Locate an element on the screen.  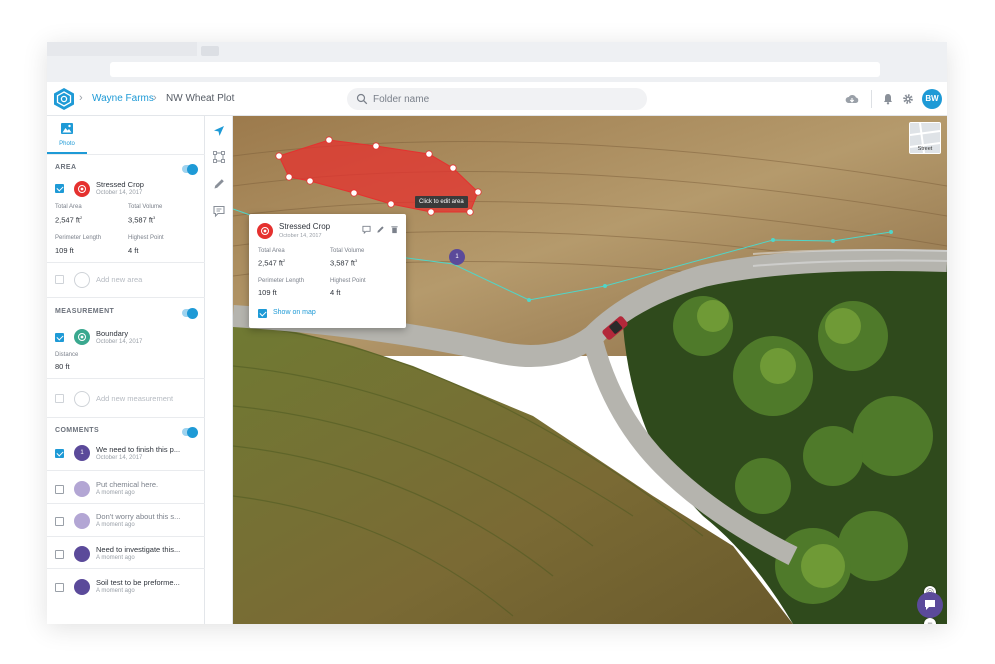
breadcrumb-farm: Wayne Farms is located at coordinates (123, 98).